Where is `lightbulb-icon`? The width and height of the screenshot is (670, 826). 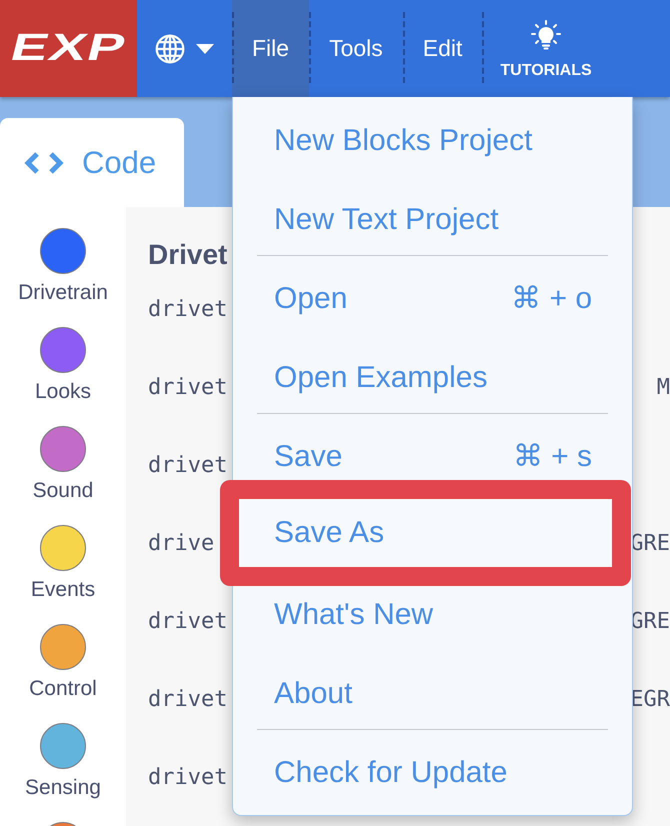
lightbulb-icon is located at coordinates (546, 35).